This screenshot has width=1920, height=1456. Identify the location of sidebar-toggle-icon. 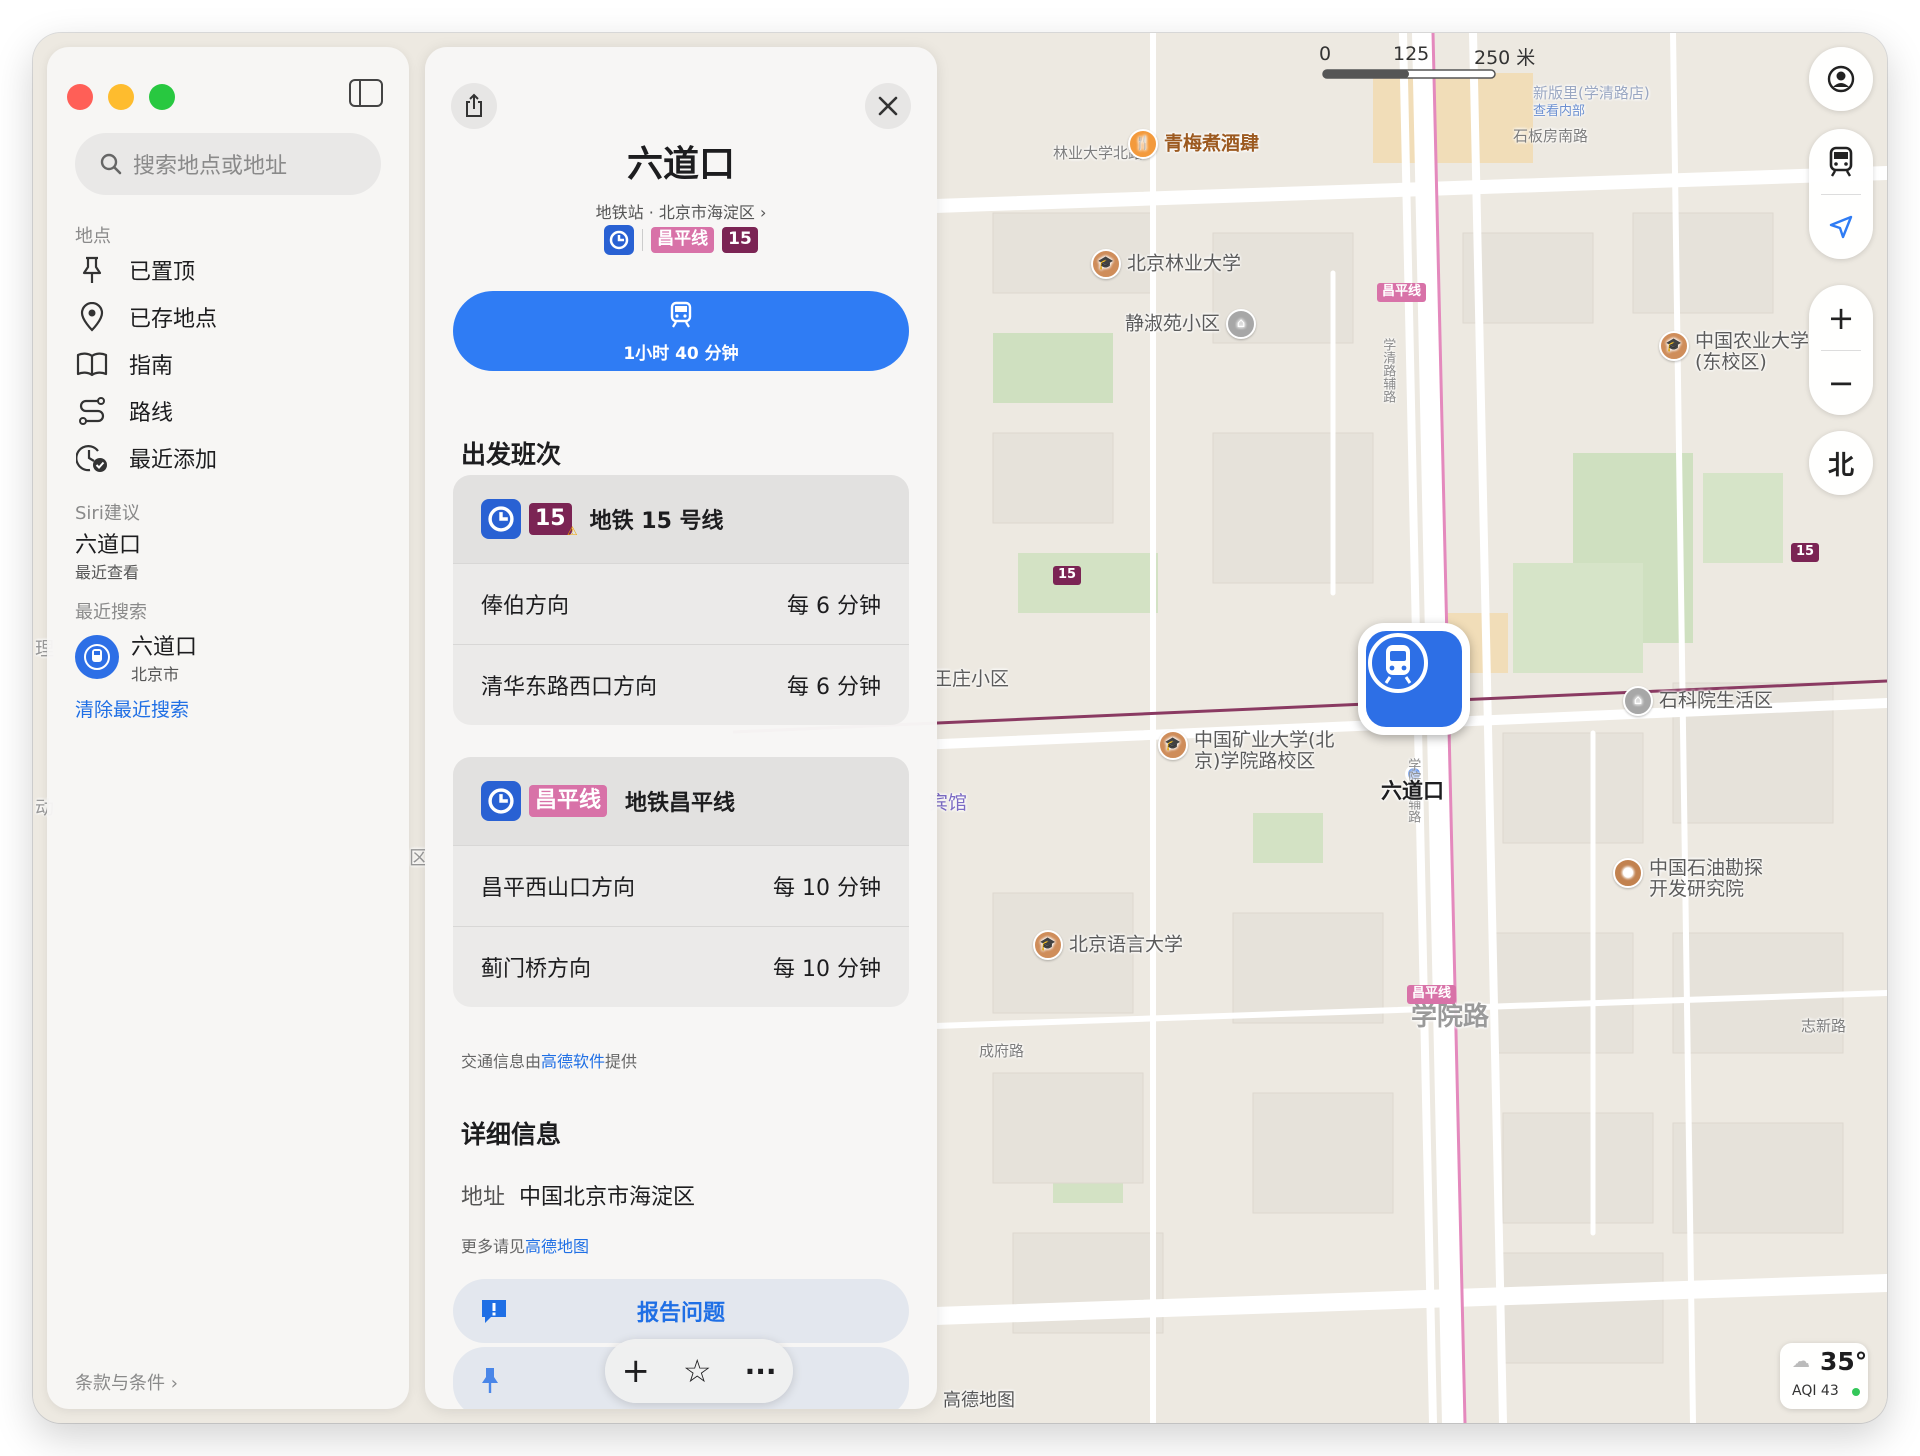
(366, 93).